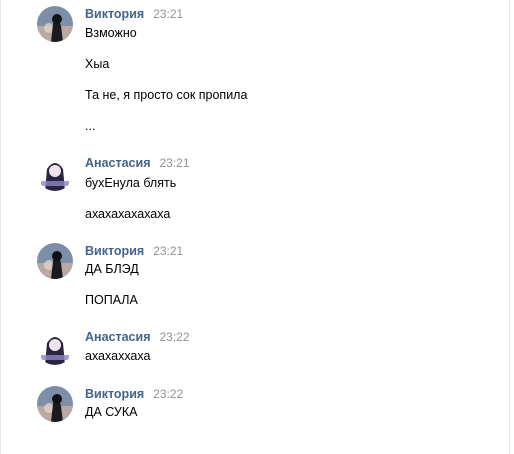 The image size is (514, 454). Describe the element at coordinates (112, 269) in the screenshot. I see `message-text: ДА БЛЭД` at that location.